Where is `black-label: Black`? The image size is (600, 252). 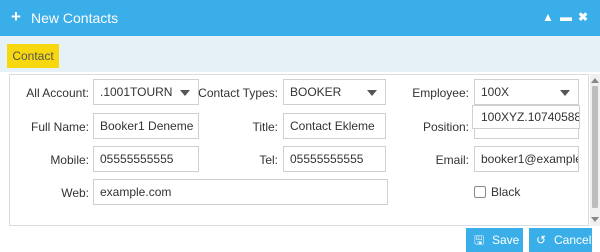 black-label: Black is located at coordinates (506, 192).